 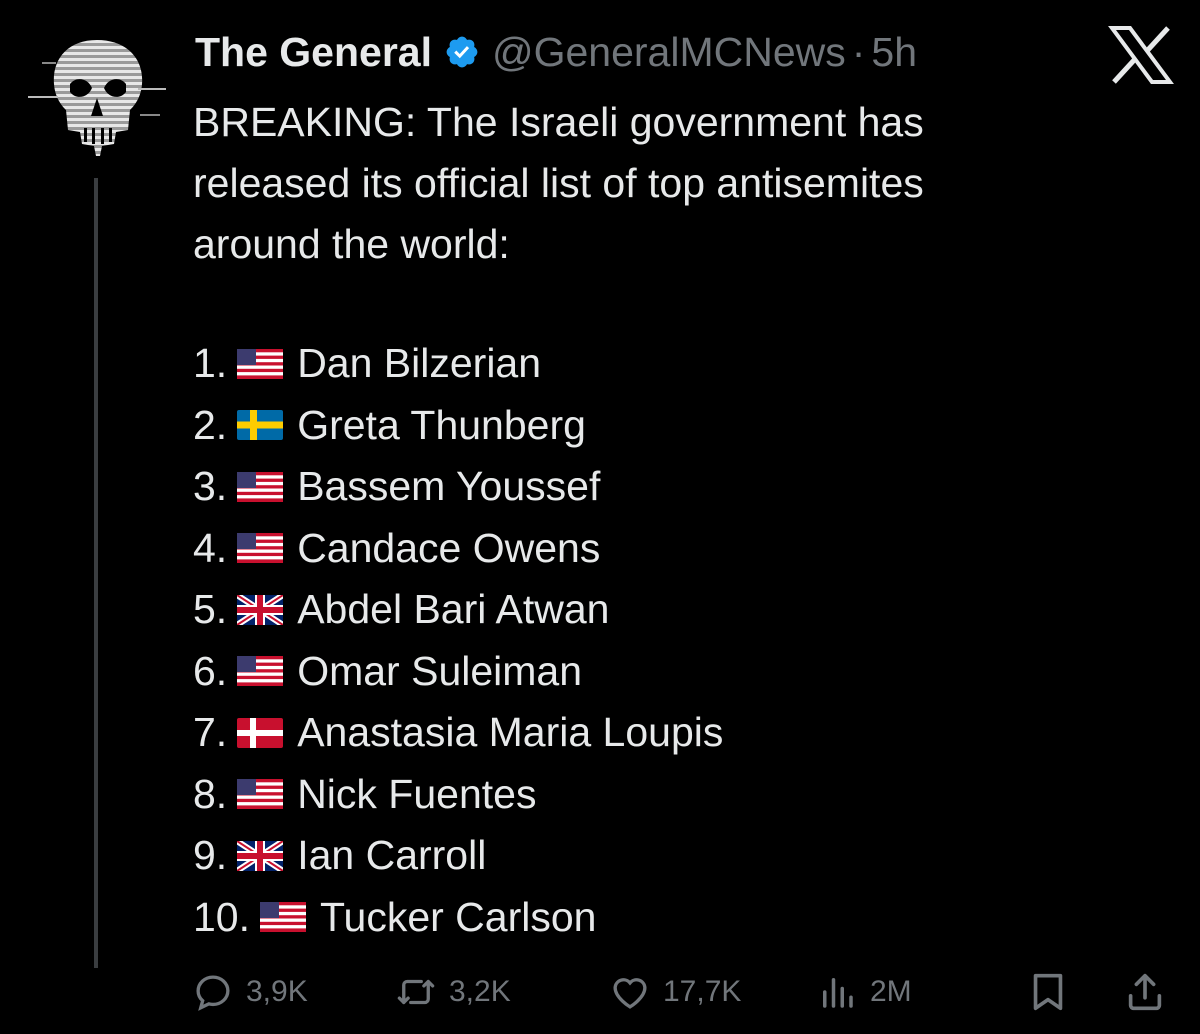 I want to click on action-bar: 3,9K 3,2K 17,7K 2M, so click(x=684, y=992).